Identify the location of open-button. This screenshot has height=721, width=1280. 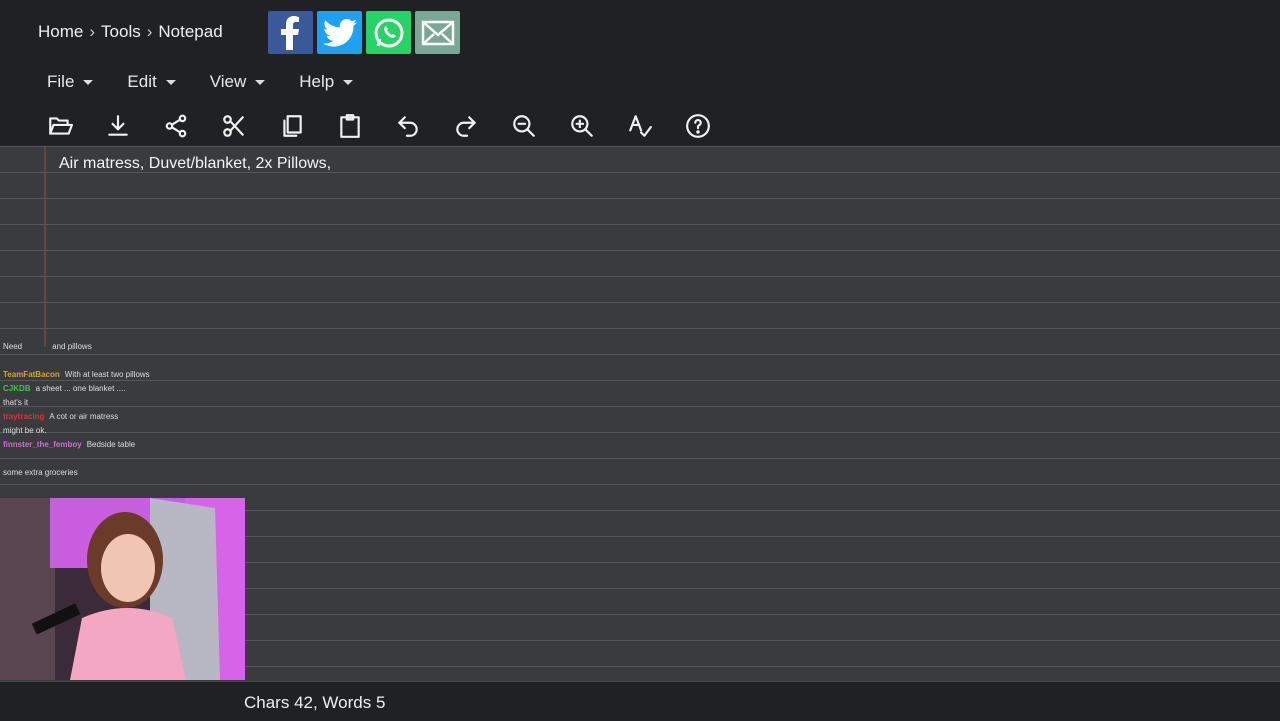
(60, 126).